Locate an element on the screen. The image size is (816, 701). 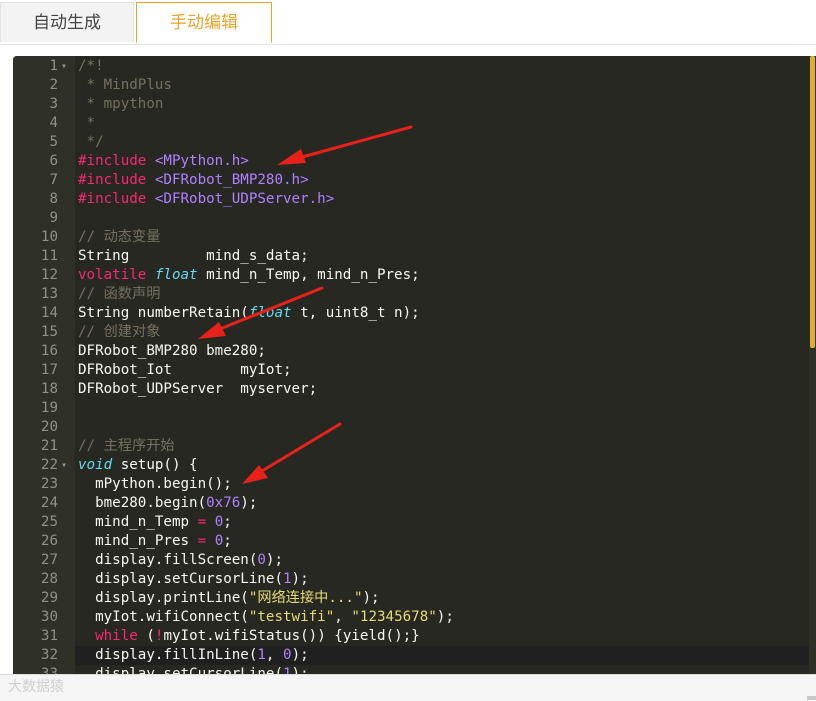
code-text: // 主程序开始 is located at coordinates (126, 446).